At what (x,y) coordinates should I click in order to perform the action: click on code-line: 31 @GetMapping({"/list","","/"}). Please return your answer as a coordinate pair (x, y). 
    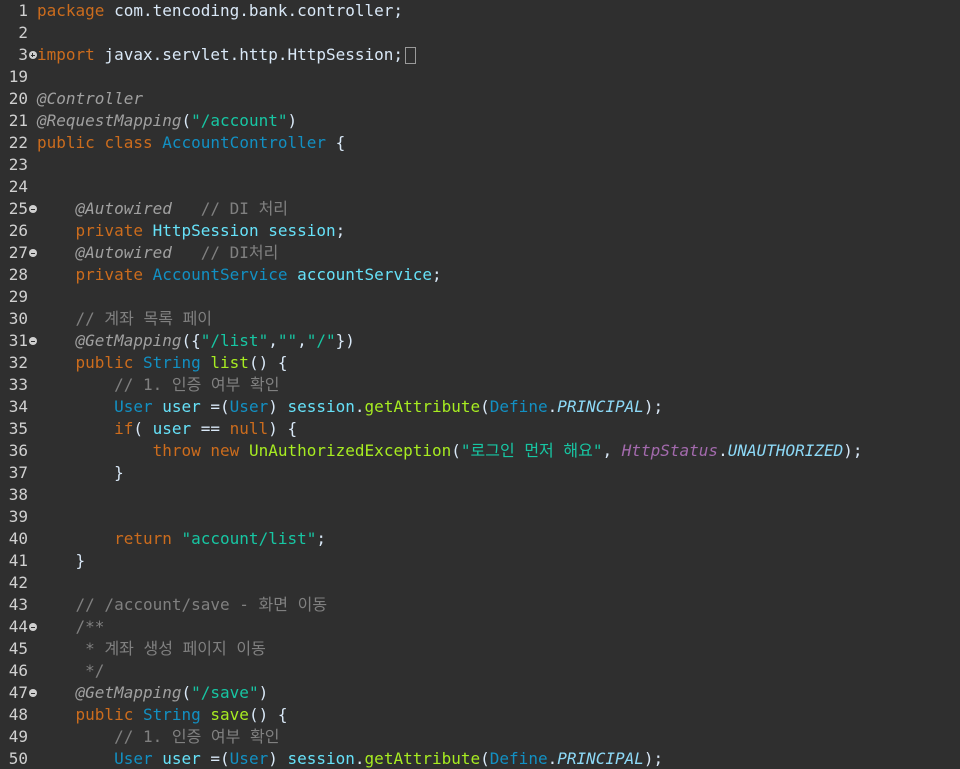
    Looking at the image, I should click on (480, 341).